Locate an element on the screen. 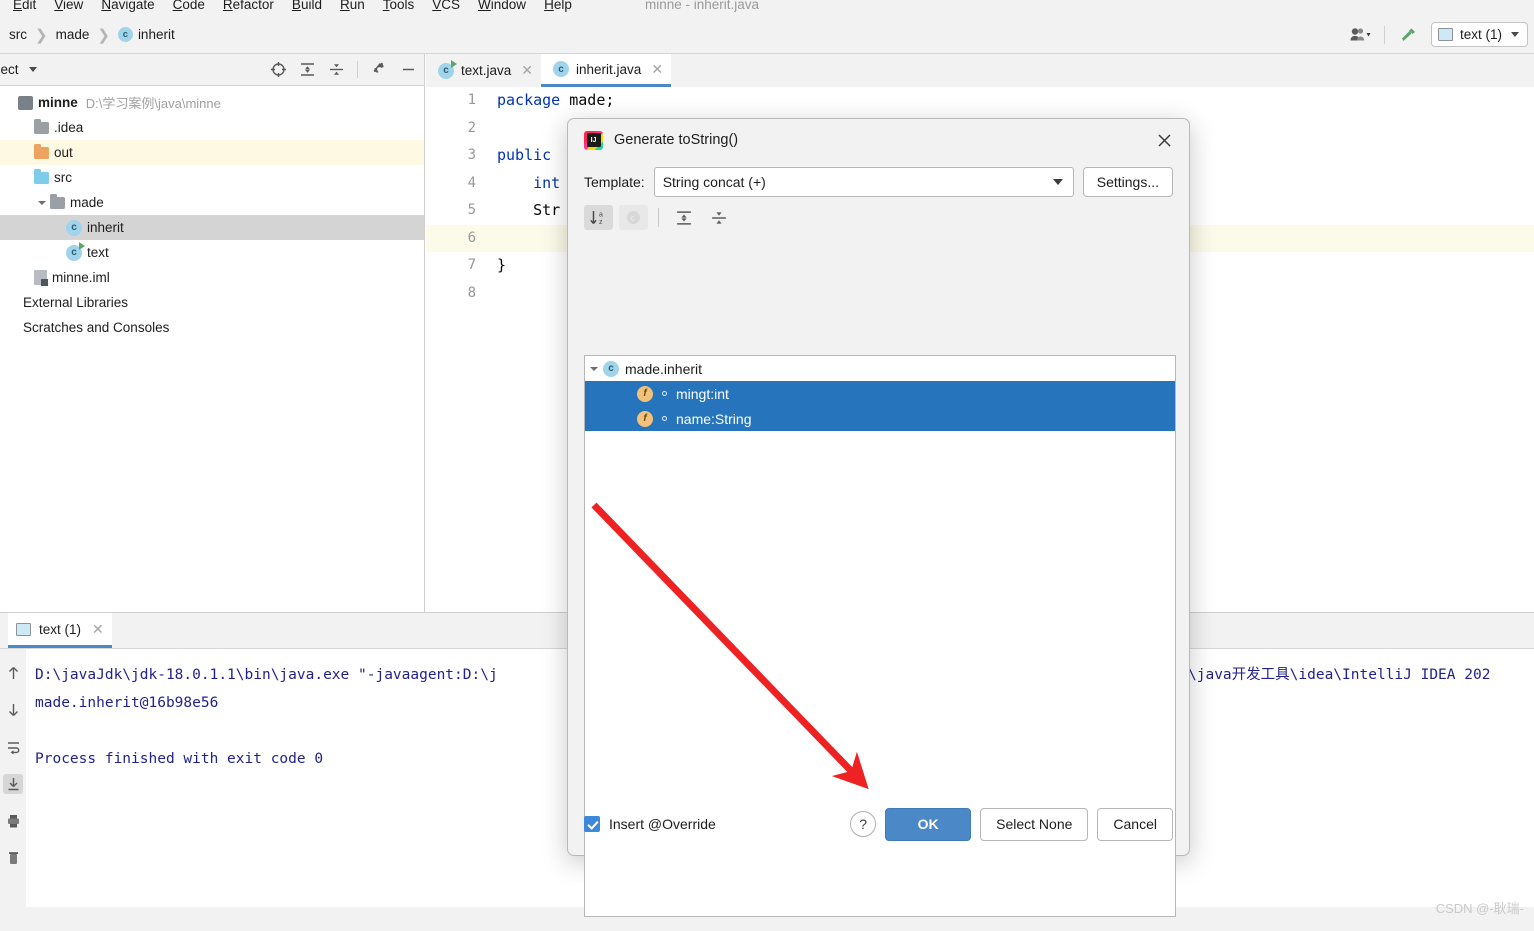  tree-item--idea: .idea is located at coordinates (212, 127).